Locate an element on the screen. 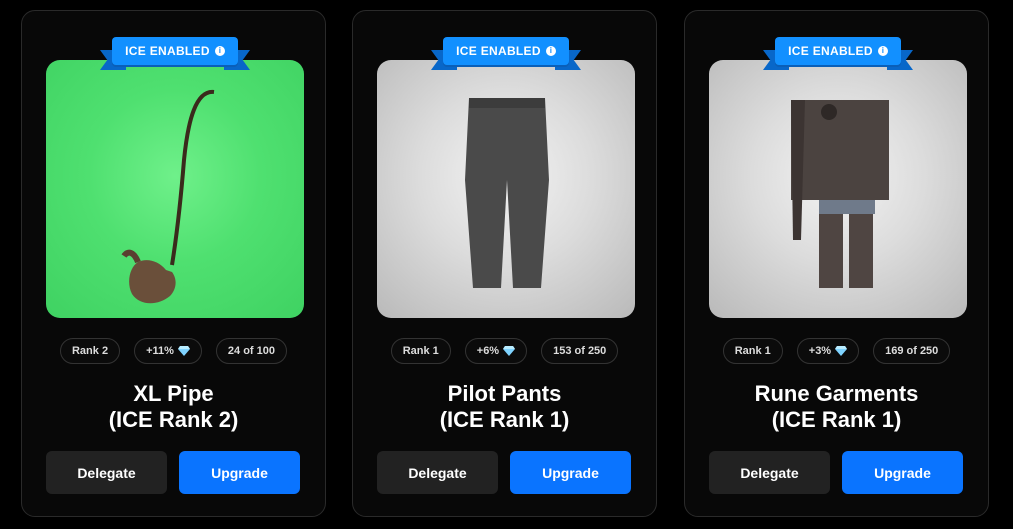 This screenshot has height=529, width=1013. item-title: XL Pipe (ICE Rank 2) is located at coordinates (173, 406).